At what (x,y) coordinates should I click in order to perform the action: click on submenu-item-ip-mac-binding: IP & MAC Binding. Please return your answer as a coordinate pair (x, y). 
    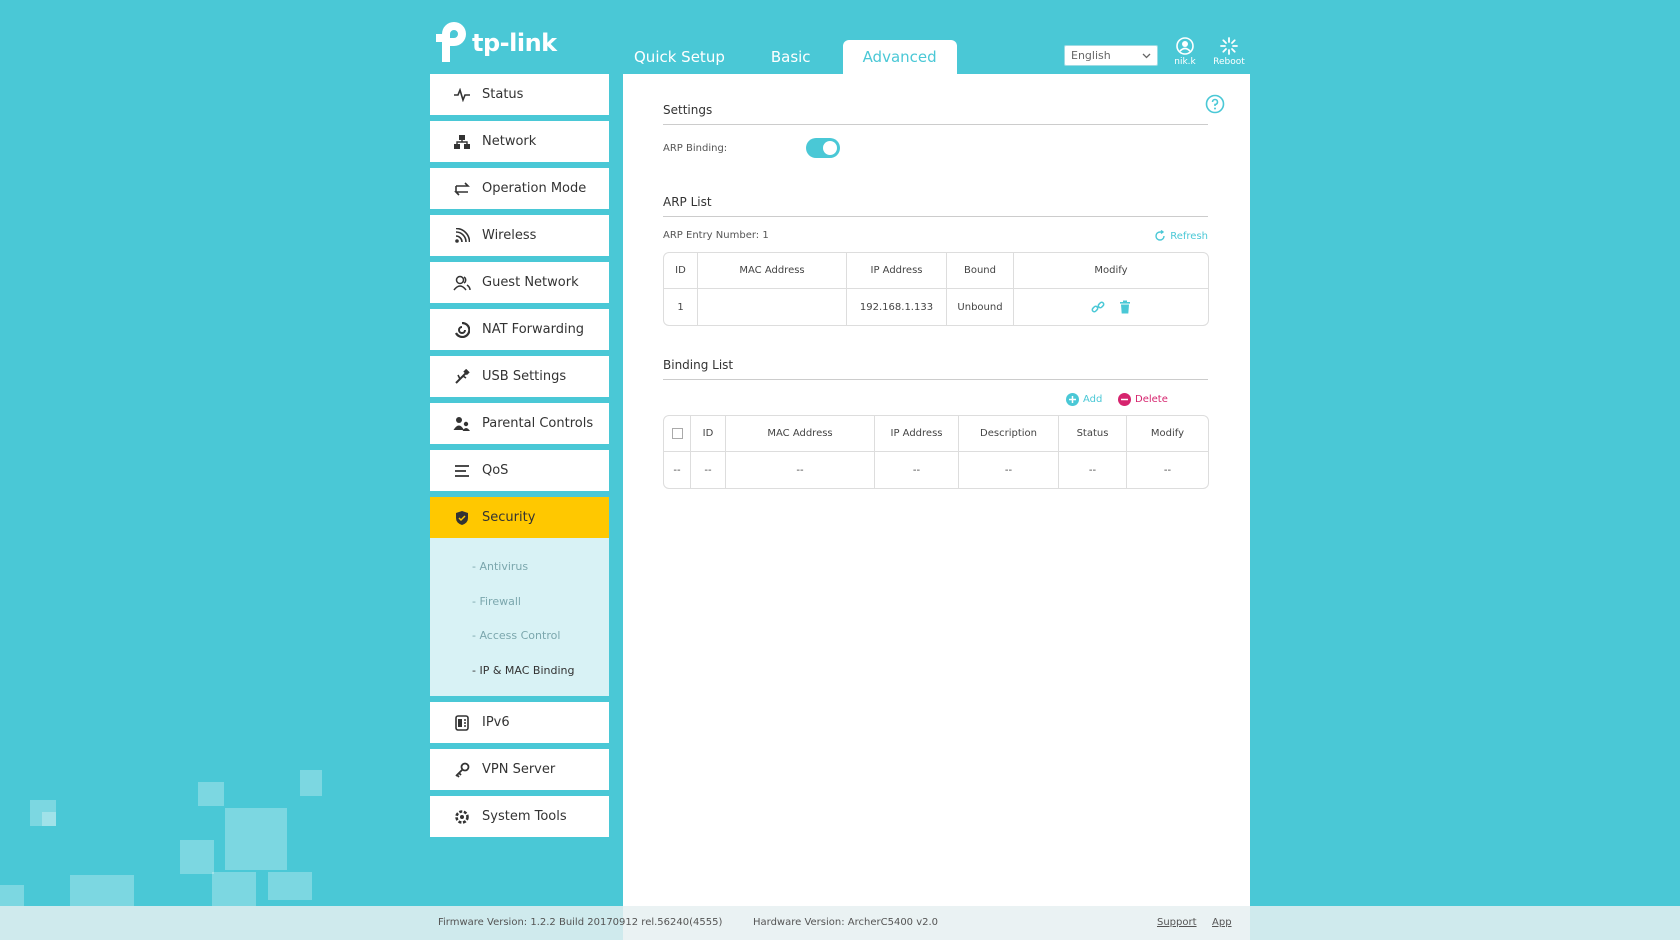
    Looking at the image, I should click on (540, 671).